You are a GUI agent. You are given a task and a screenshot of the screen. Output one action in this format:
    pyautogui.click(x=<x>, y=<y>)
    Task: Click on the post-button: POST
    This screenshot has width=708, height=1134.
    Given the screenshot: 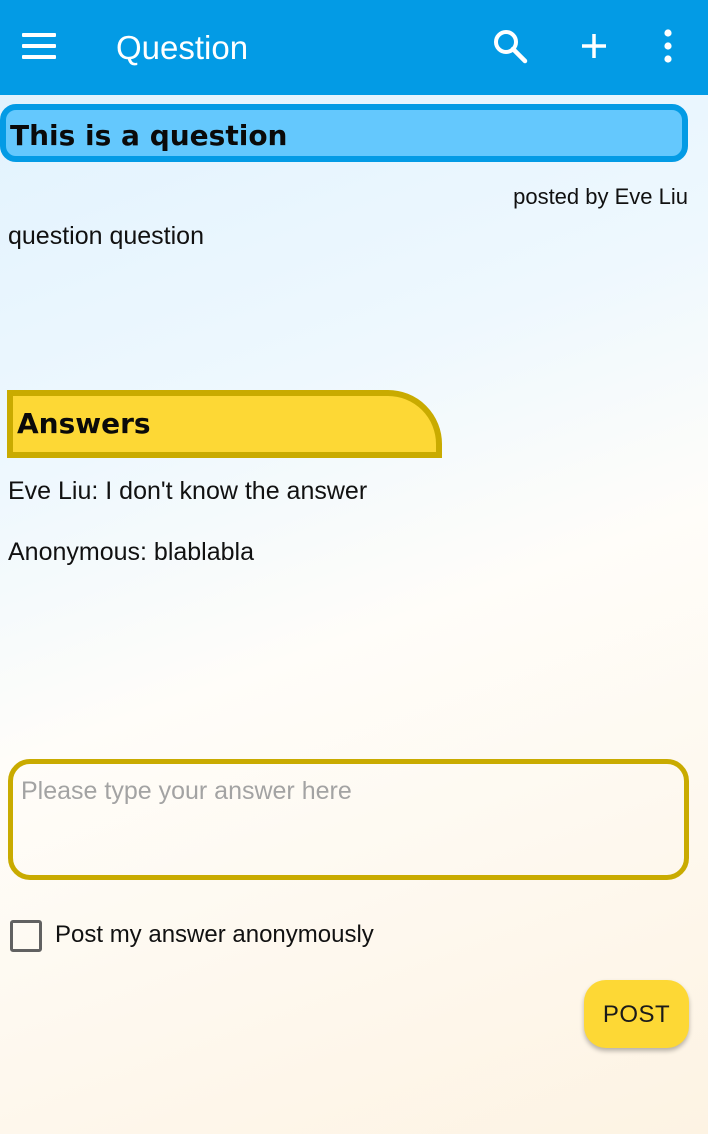 What is the action you would take?
    pyautogui.click(x=636, y=1014)
    